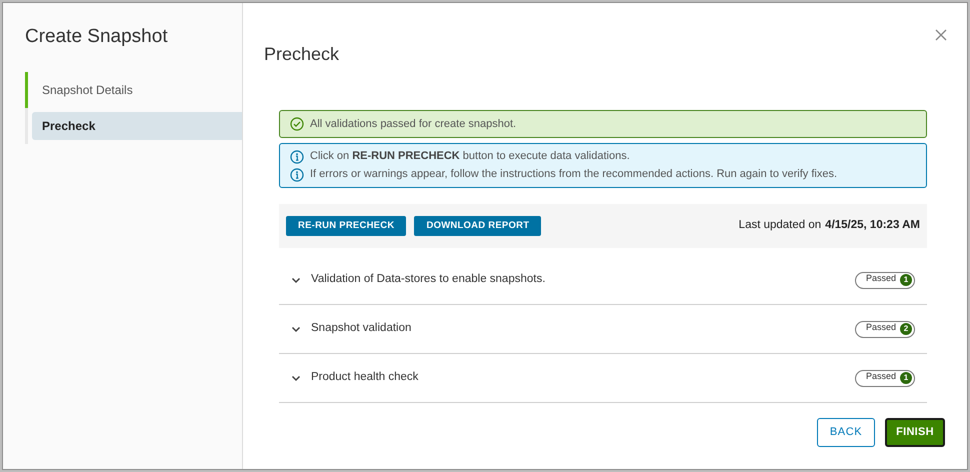  What do you see at coordinates (915, 432) in the screenshot?
I see `finish-button: FINISH` at bounding box center [915, 432].